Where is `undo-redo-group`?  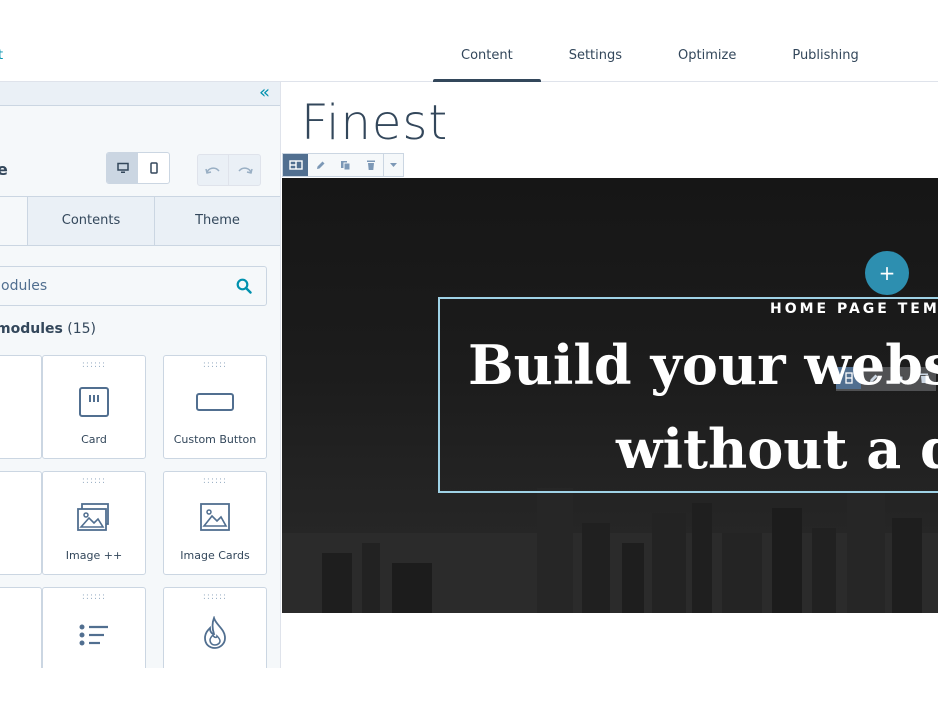
undo-redo-group is located at coordinates (229, 170).